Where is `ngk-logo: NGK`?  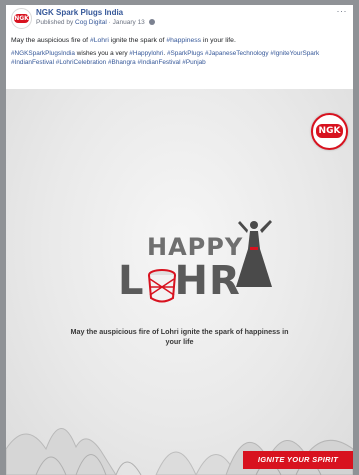
ngk-logo: NGK is located at coordinates (21, 18).